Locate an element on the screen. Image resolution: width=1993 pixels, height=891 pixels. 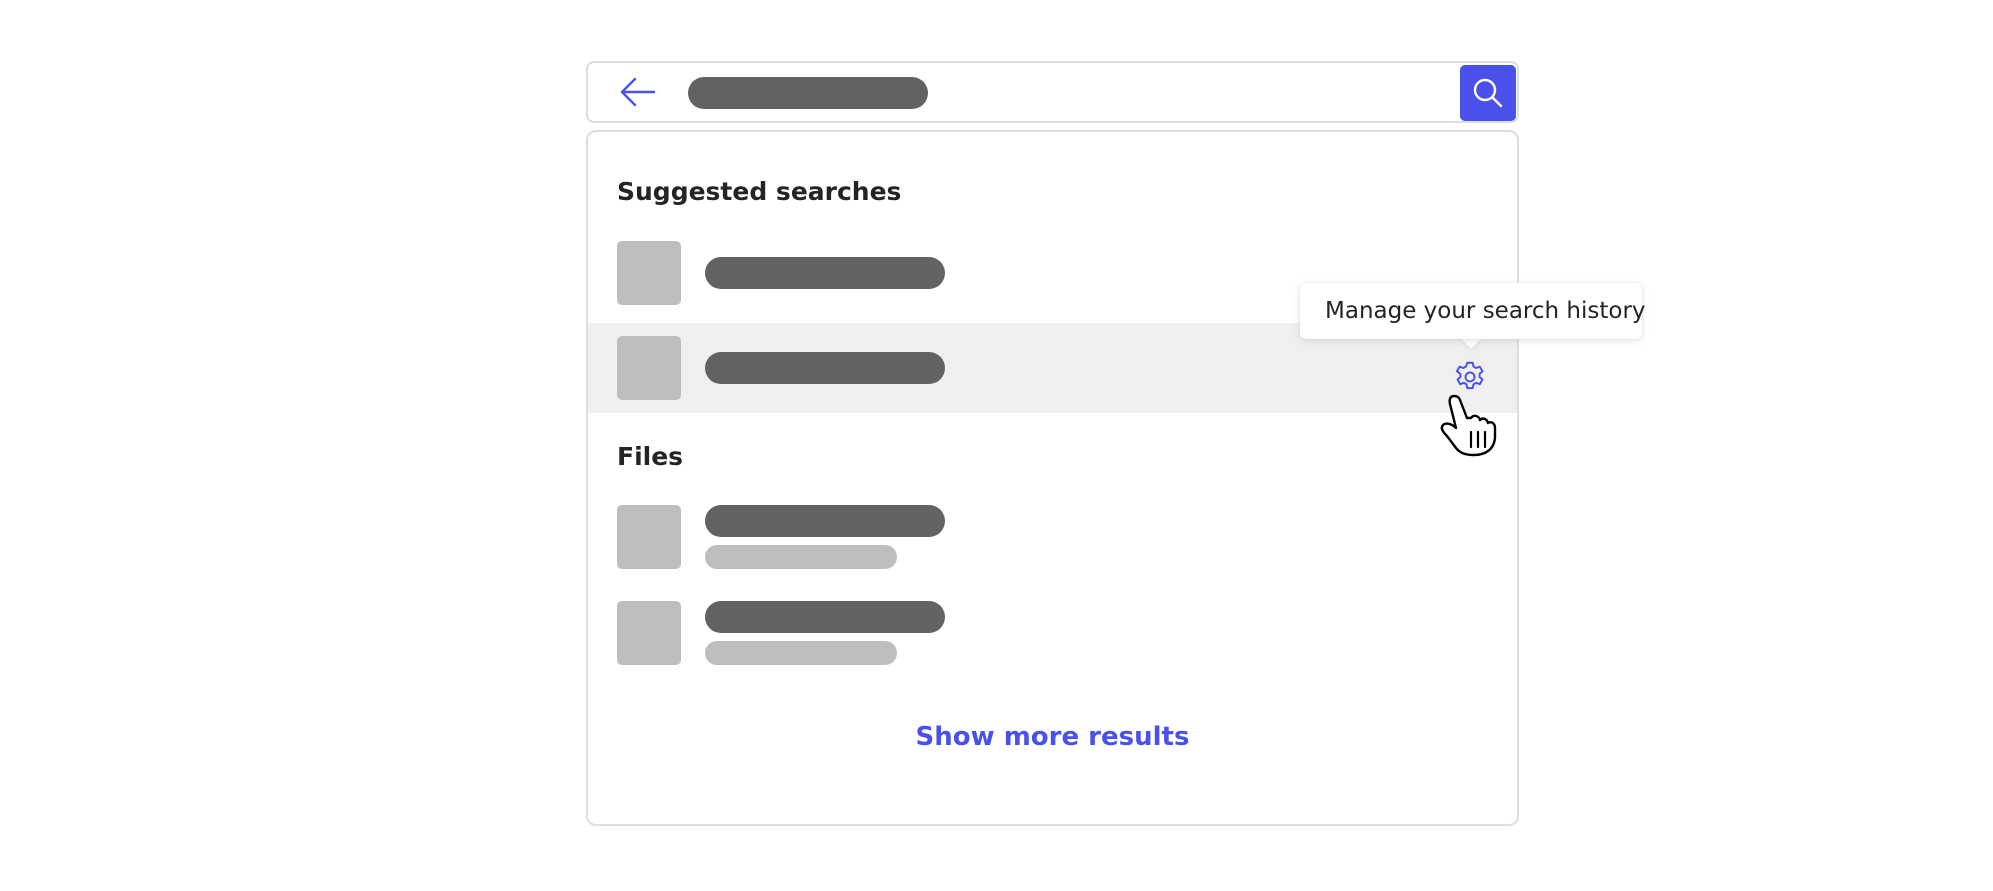
tooltip: Manage your search history is located at coordinates (1473, 311).